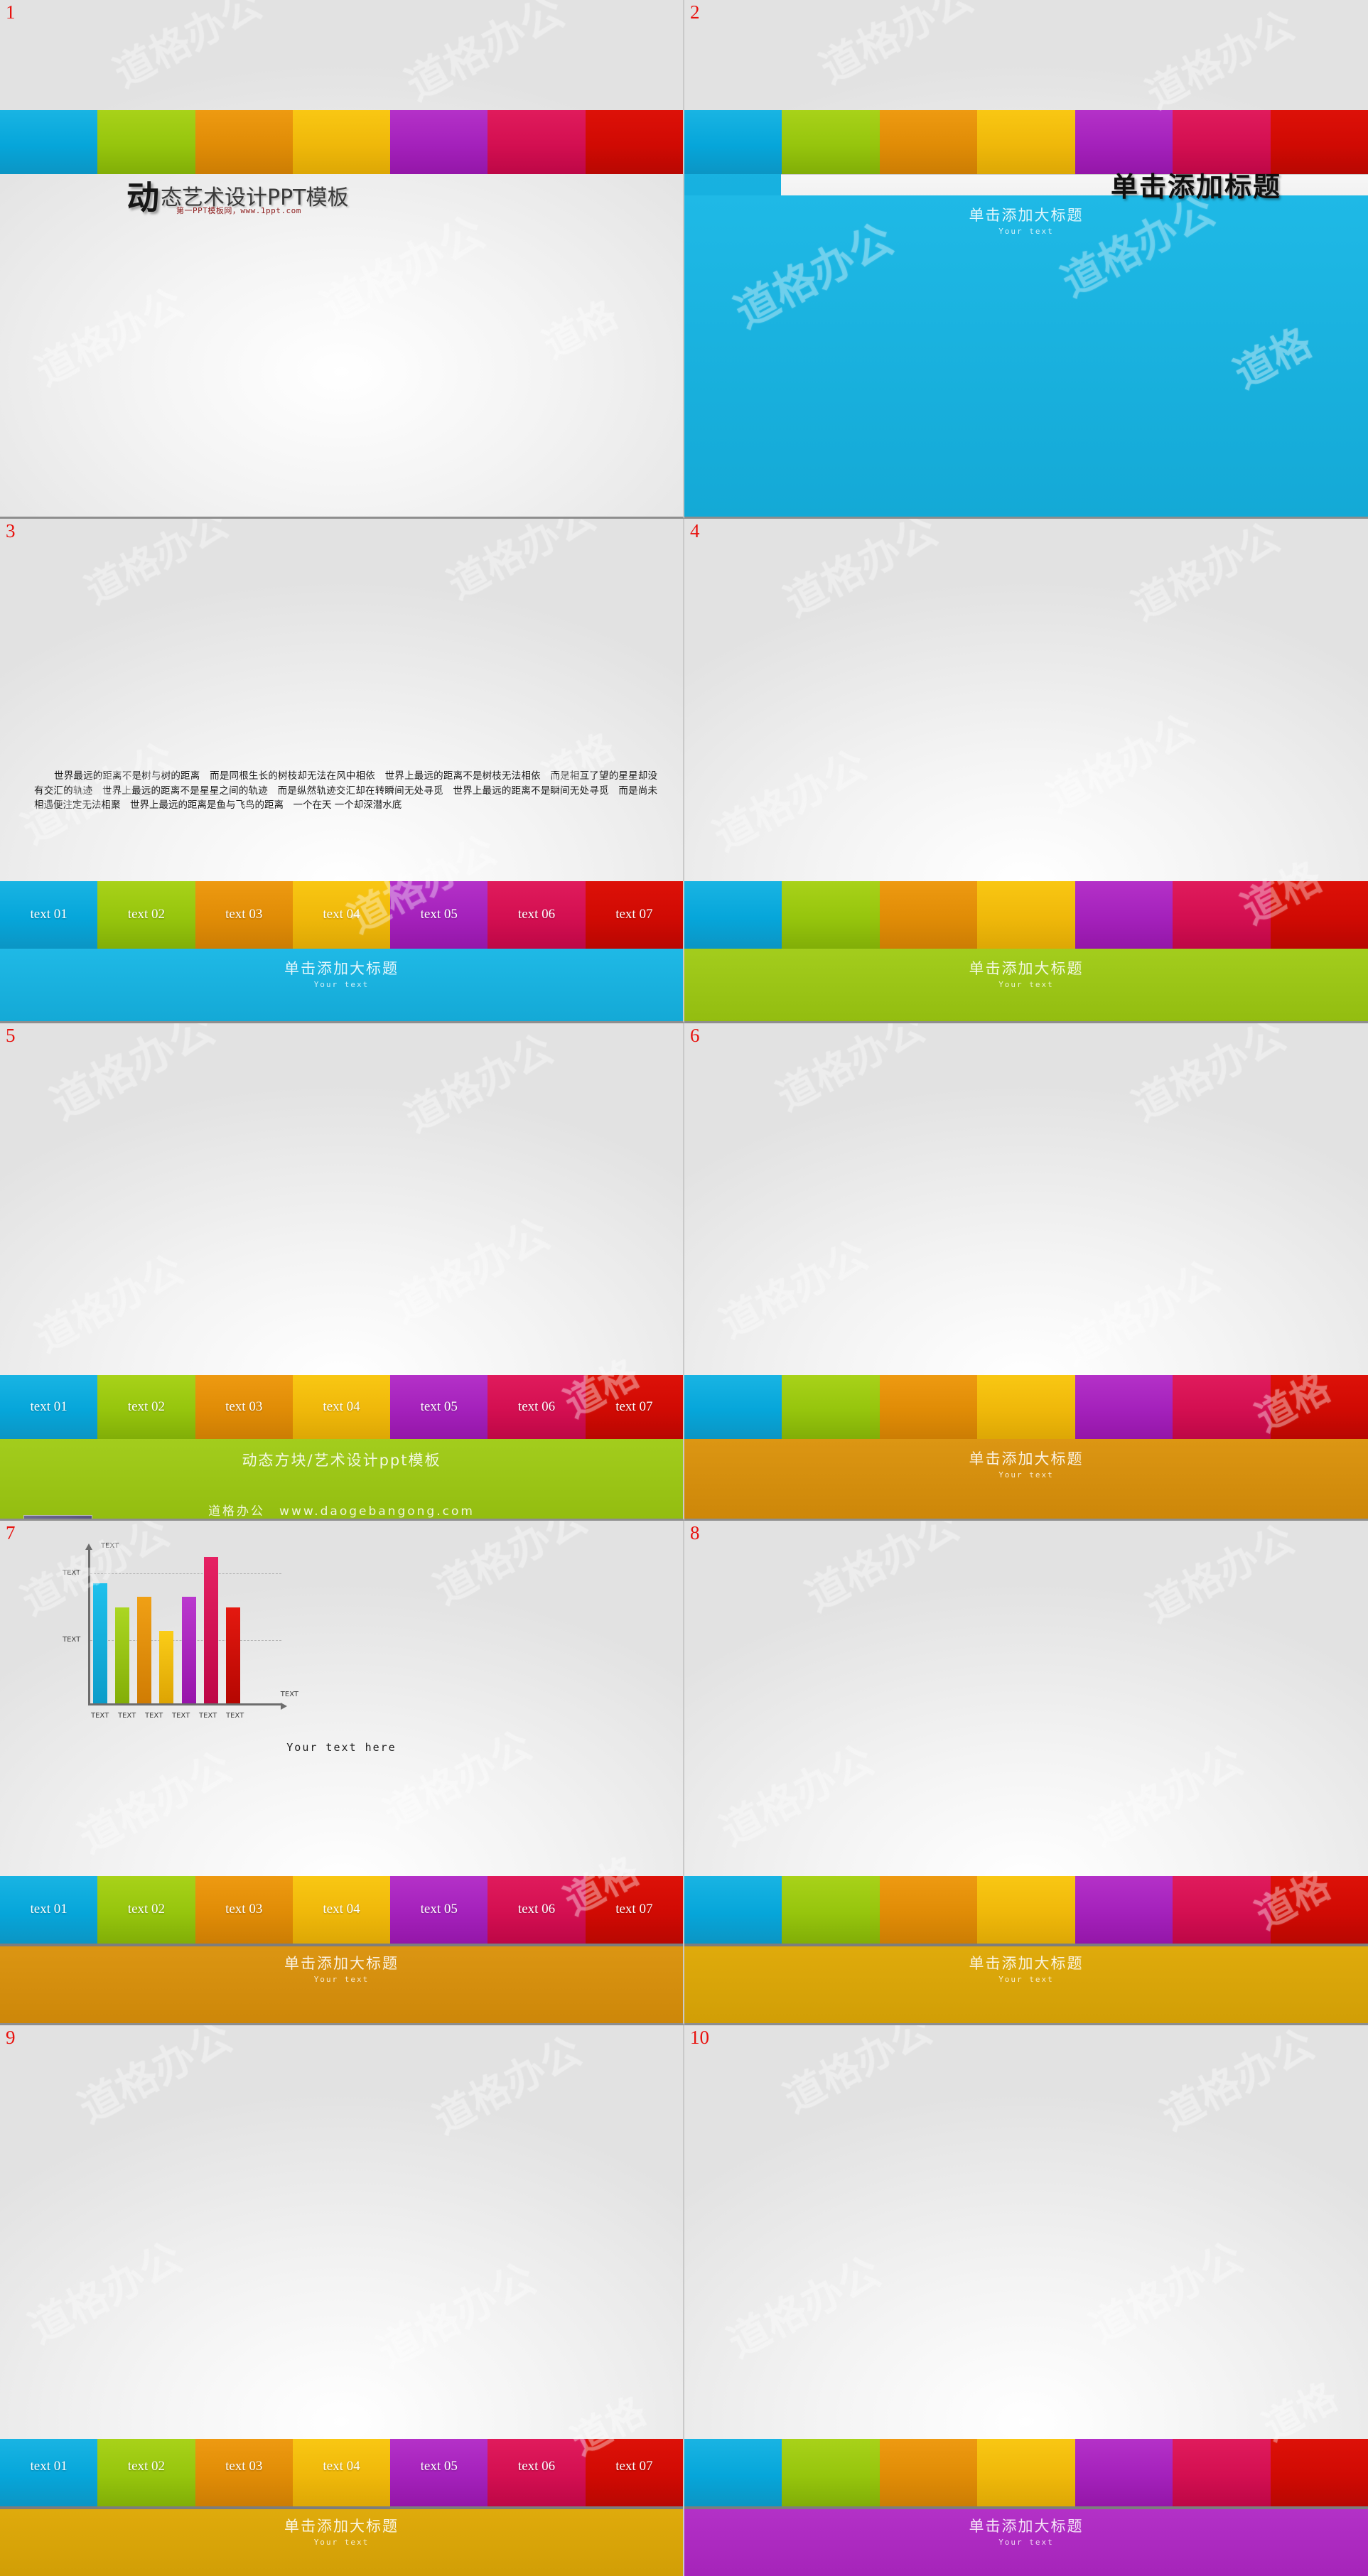  What do you see at coordinates (146, 2466) in the screenshot?
I see `block-label: text 02` at bounding box center [146, 2466].